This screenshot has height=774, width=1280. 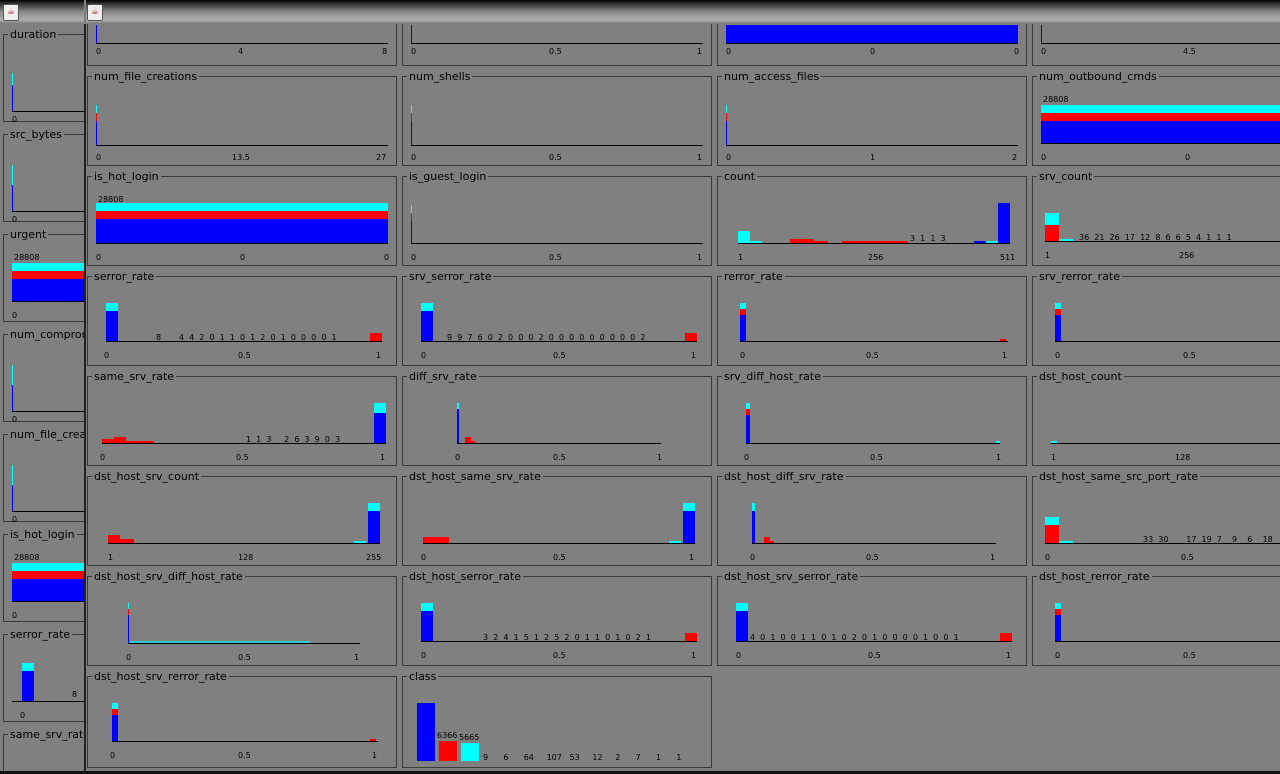 I want to click on panel-title: num_compromi, so click(x=46, y=334).